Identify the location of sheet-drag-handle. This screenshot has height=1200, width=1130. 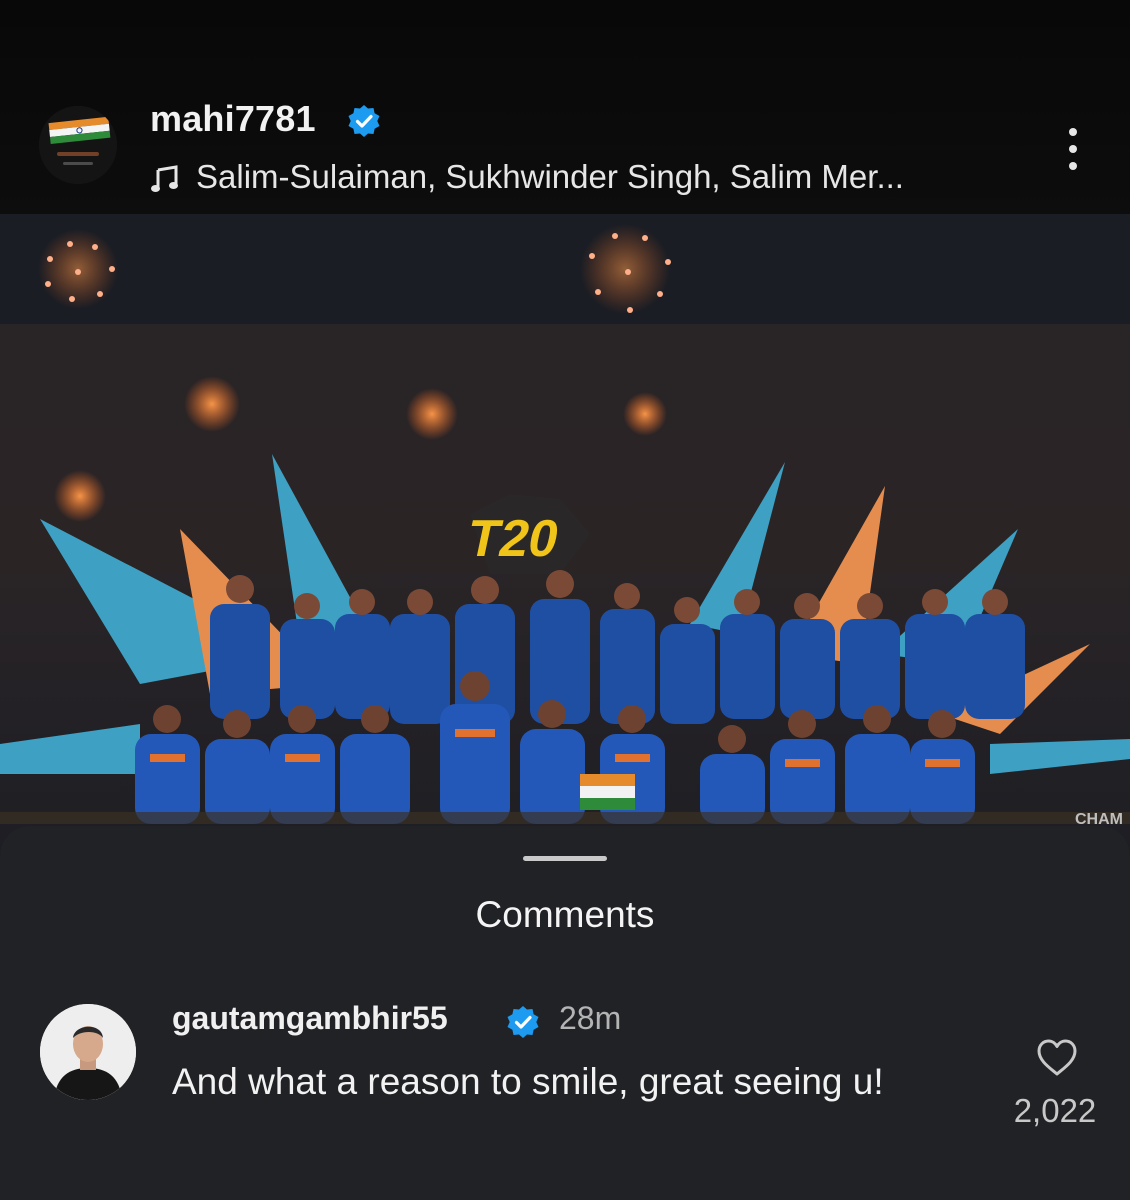
(565, 858).